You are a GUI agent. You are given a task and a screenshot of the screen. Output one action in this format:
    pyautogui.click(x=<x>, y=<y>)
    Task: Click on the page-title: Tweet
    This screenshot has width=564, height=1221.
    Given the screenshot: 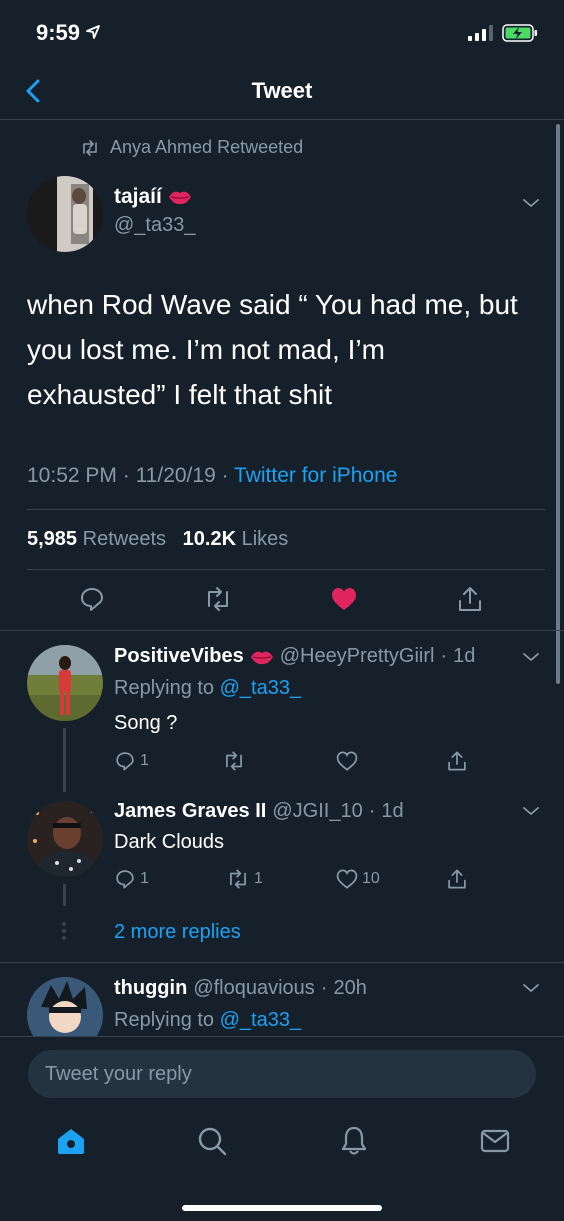 What is the action you would take?
    pyautogui.click(x=282, y=90)
    